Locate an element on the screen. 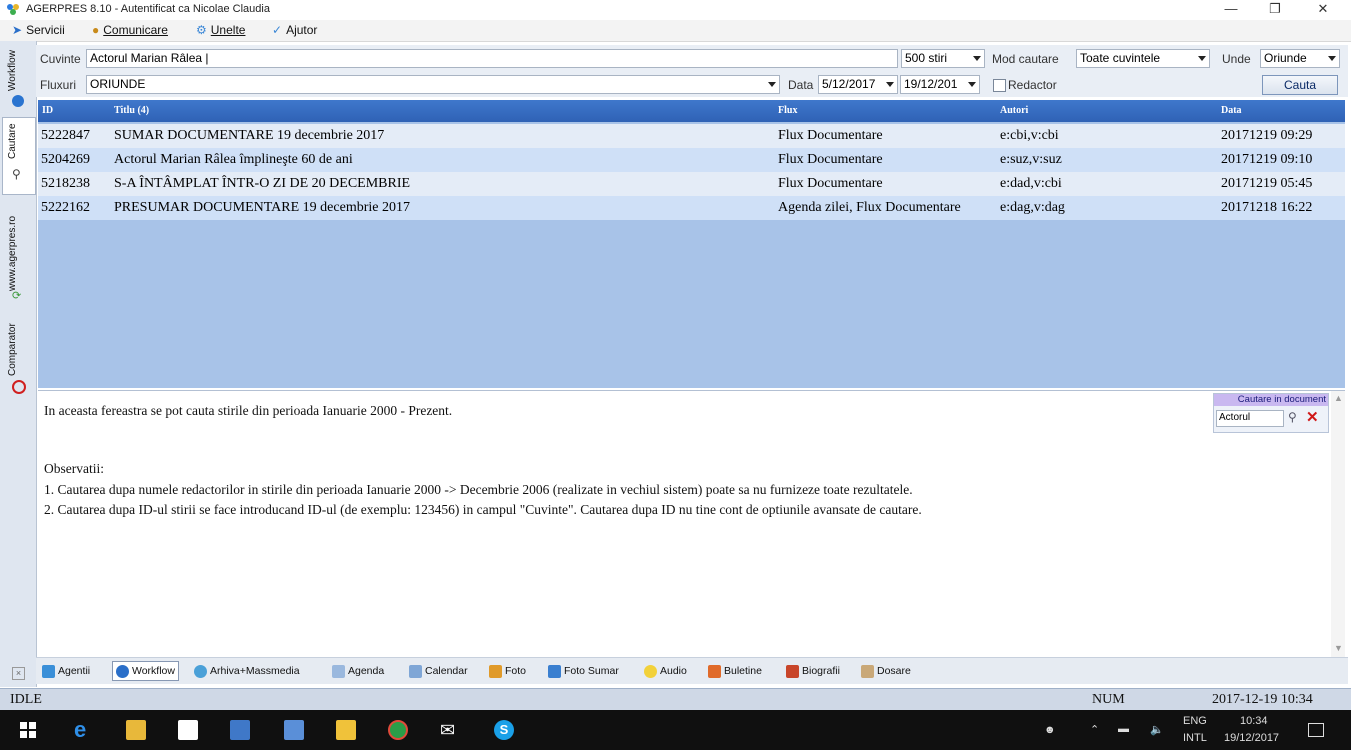 This screenshot has width=1351, height=750. app-logo-icon is located at coordinates (13, 9).